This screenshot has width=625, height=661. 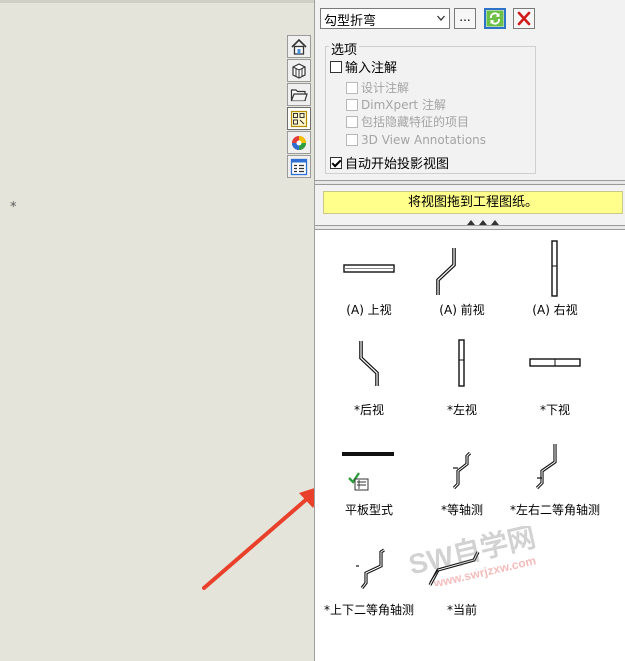 What do you see at coordinates (157, 1) in the screenshot?
I see `sheet-top-border` at bounding box center [157, 1].